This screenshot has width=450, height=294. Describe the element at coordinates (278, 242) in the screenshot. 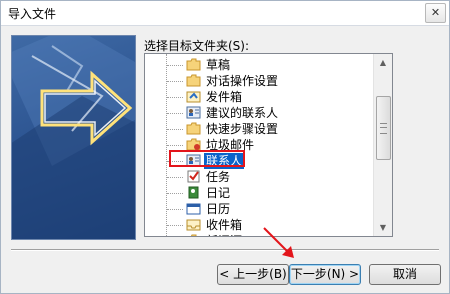

I see `annotation-arrow-icon` at that location.